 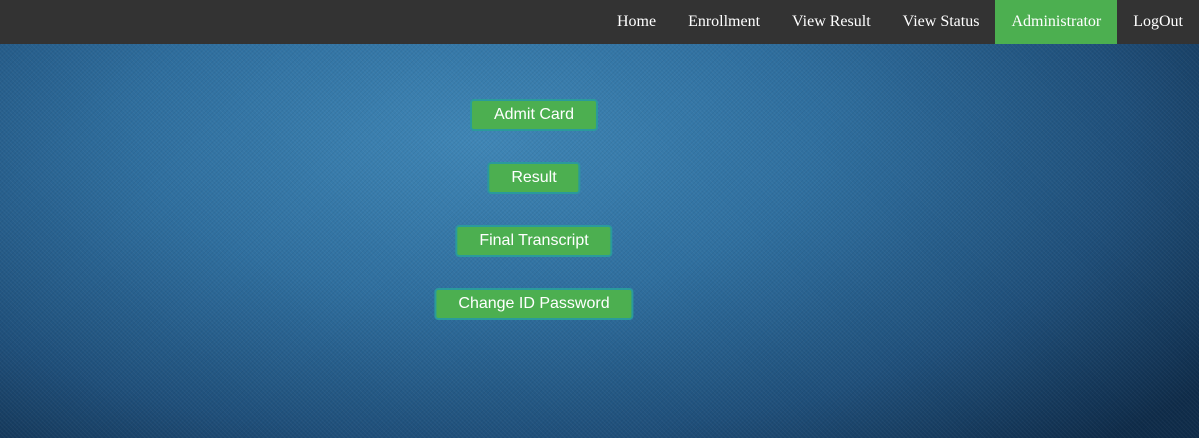 I want to click on nav-view-result: View Result, so click(x=831, y=22).